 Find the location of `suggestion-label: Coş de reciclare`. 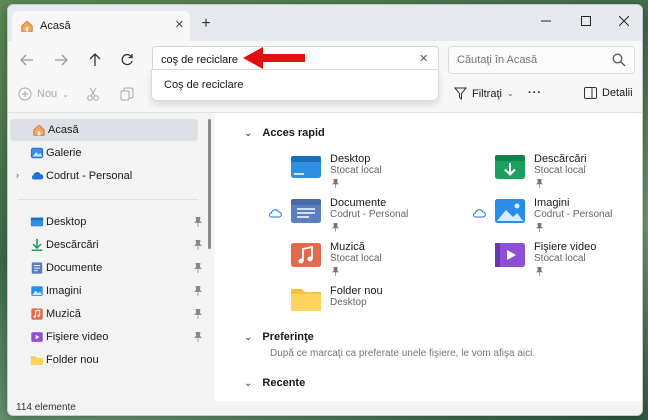

suggestion-label: Coş de reciclare is located at coordinates (204, 85).